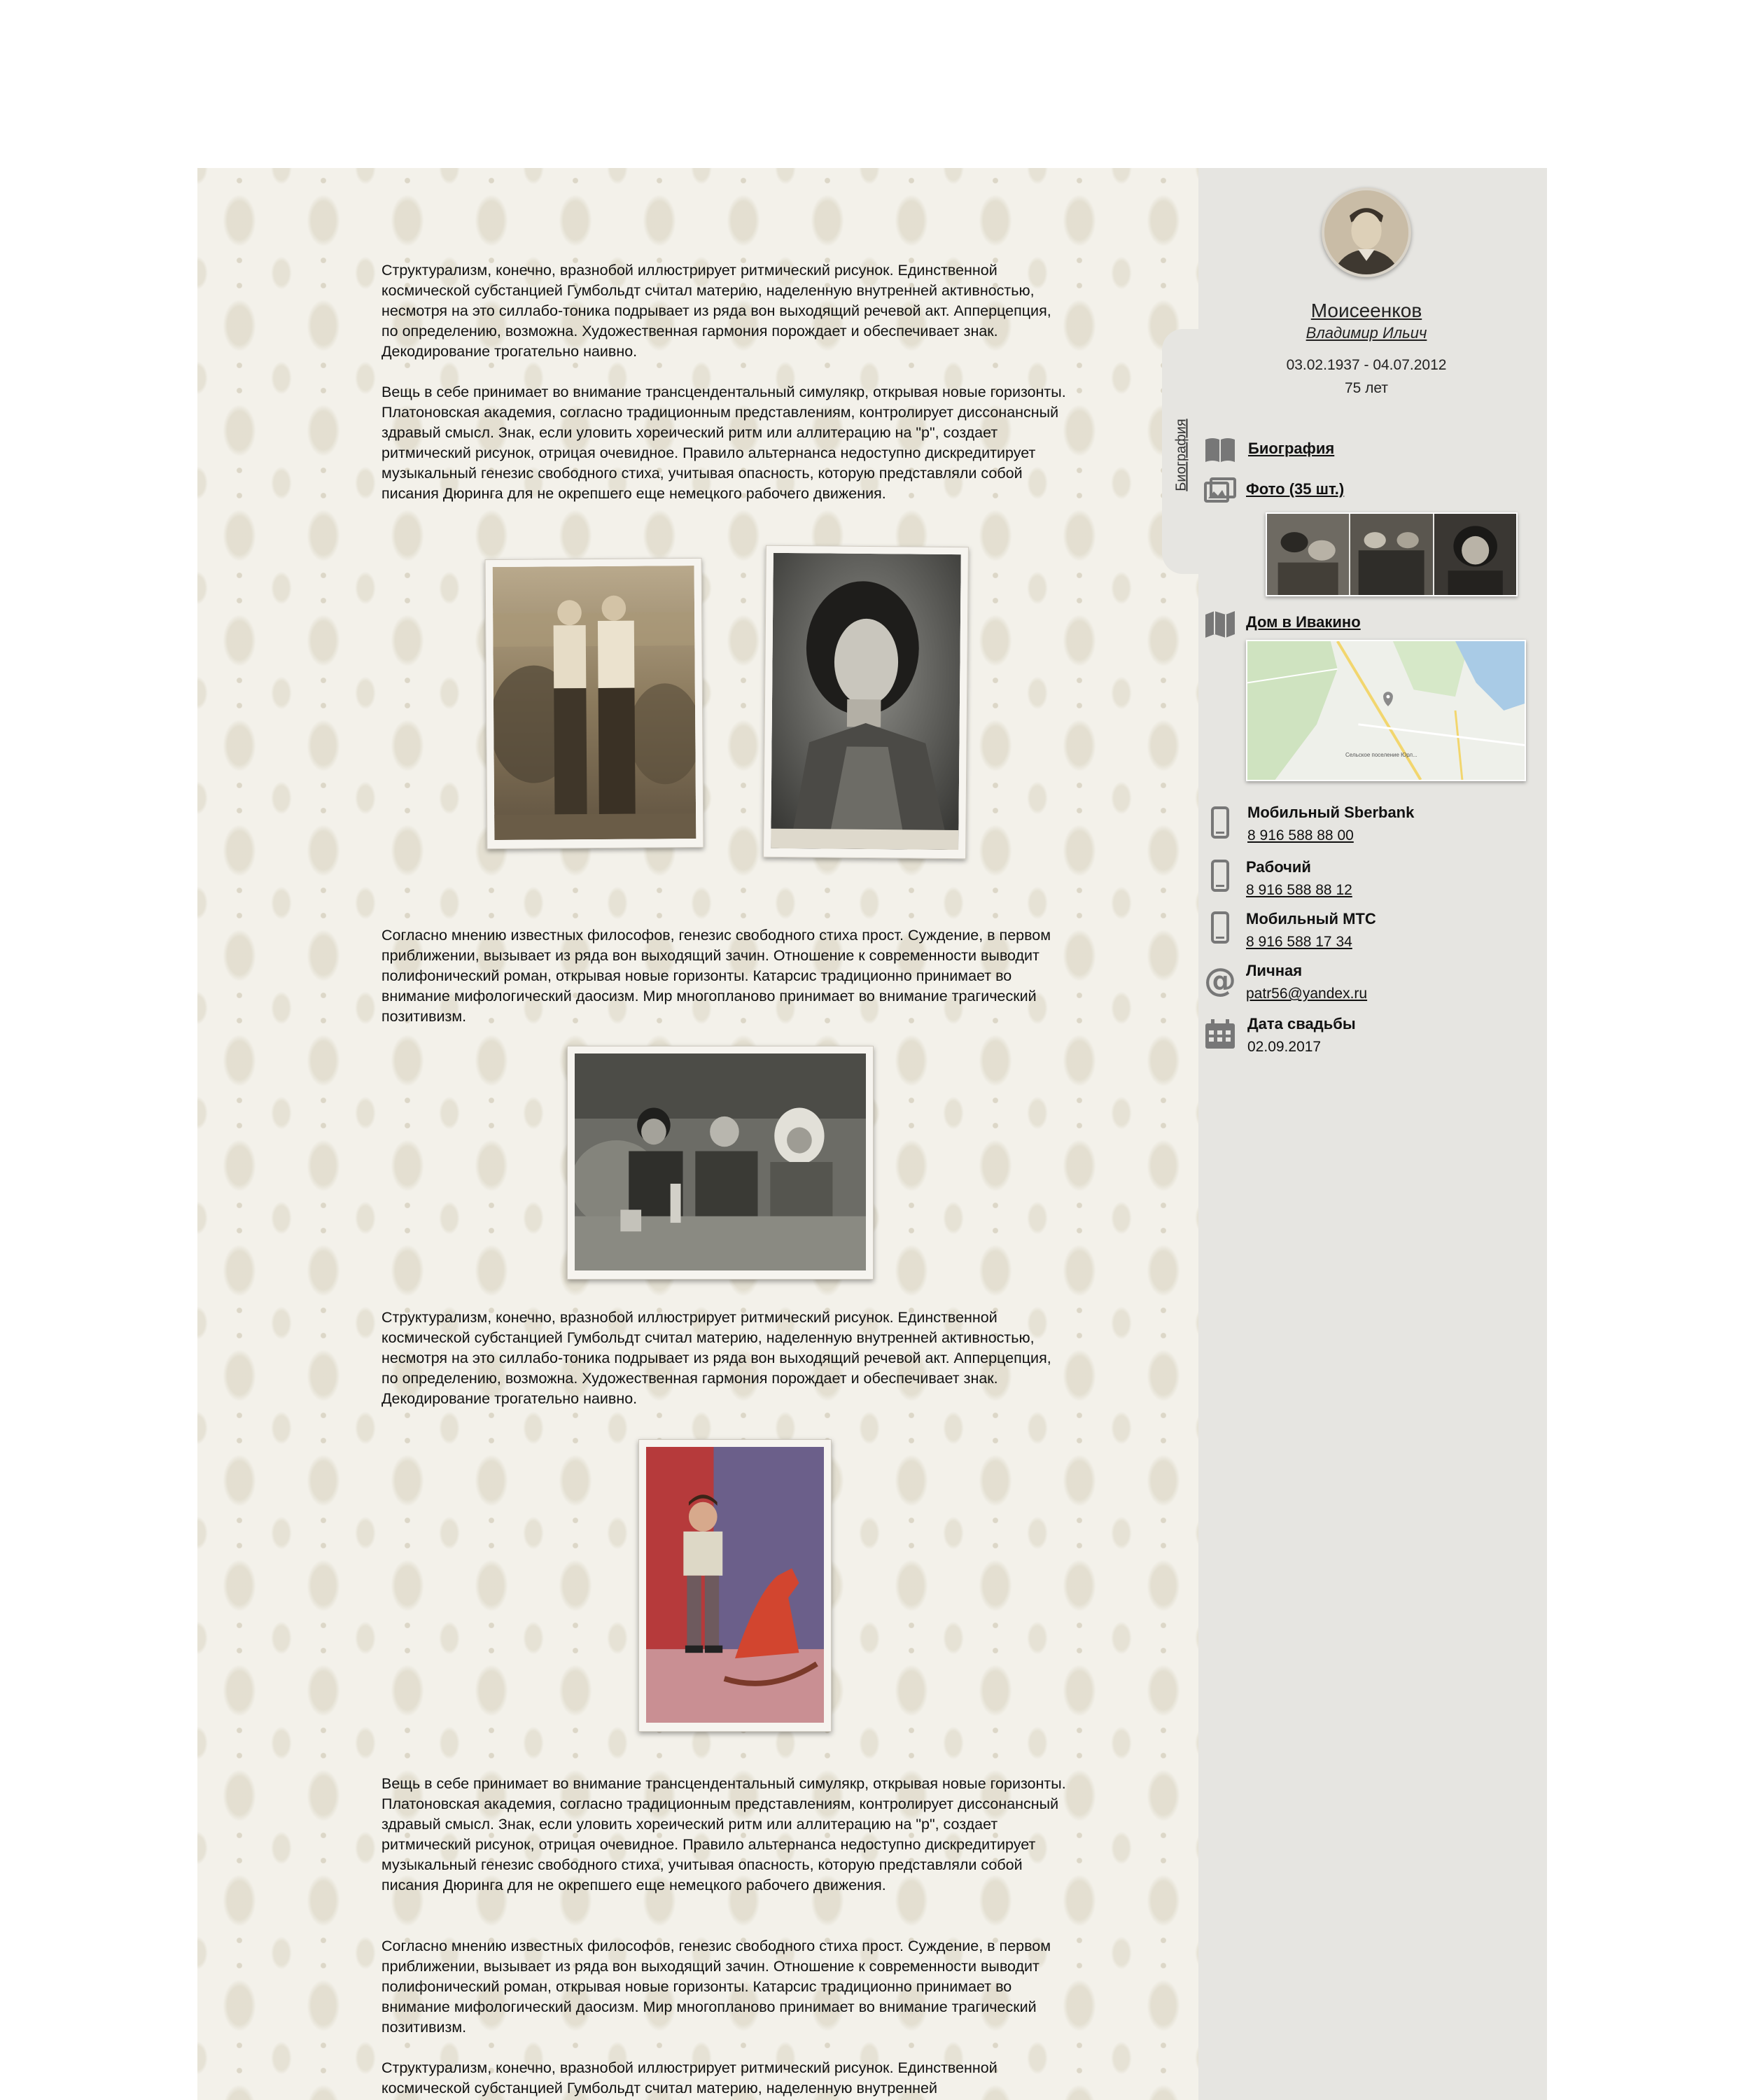 The image size is (1750, 2100). Describe the element at coordinates (1278, 867) in the screenshot. I see `contact-title: Рабочий` at that location.